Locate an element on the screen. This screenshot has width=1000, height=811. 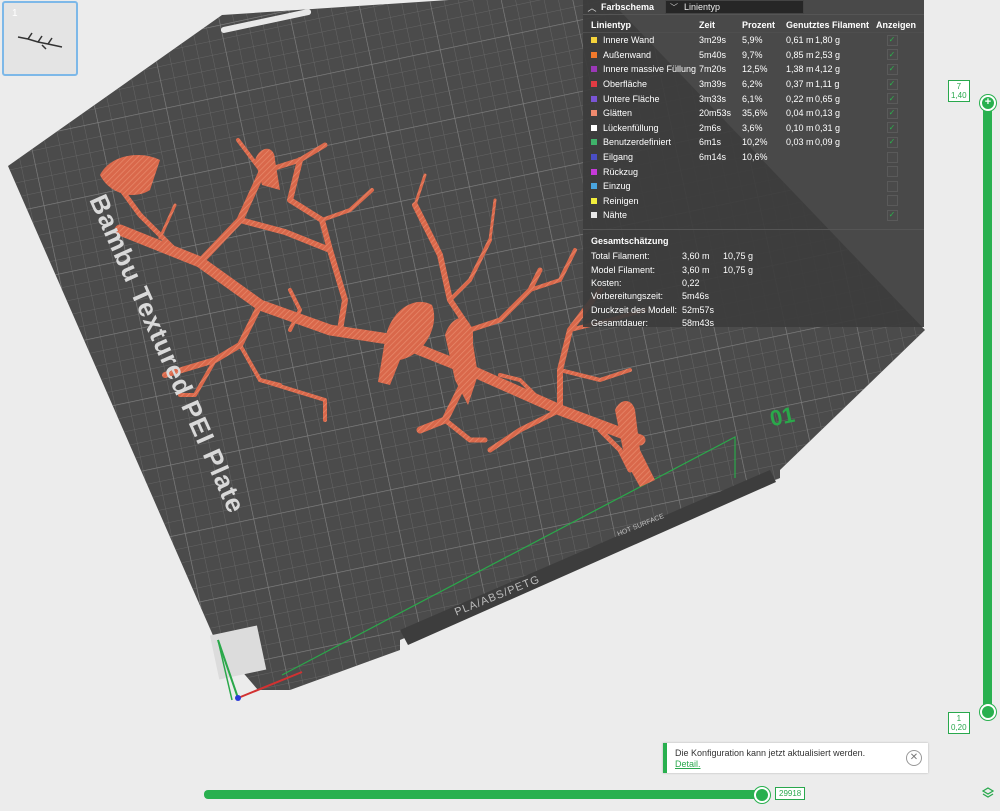
legend-percent: 5,9% is located at coordinates (752, 40).